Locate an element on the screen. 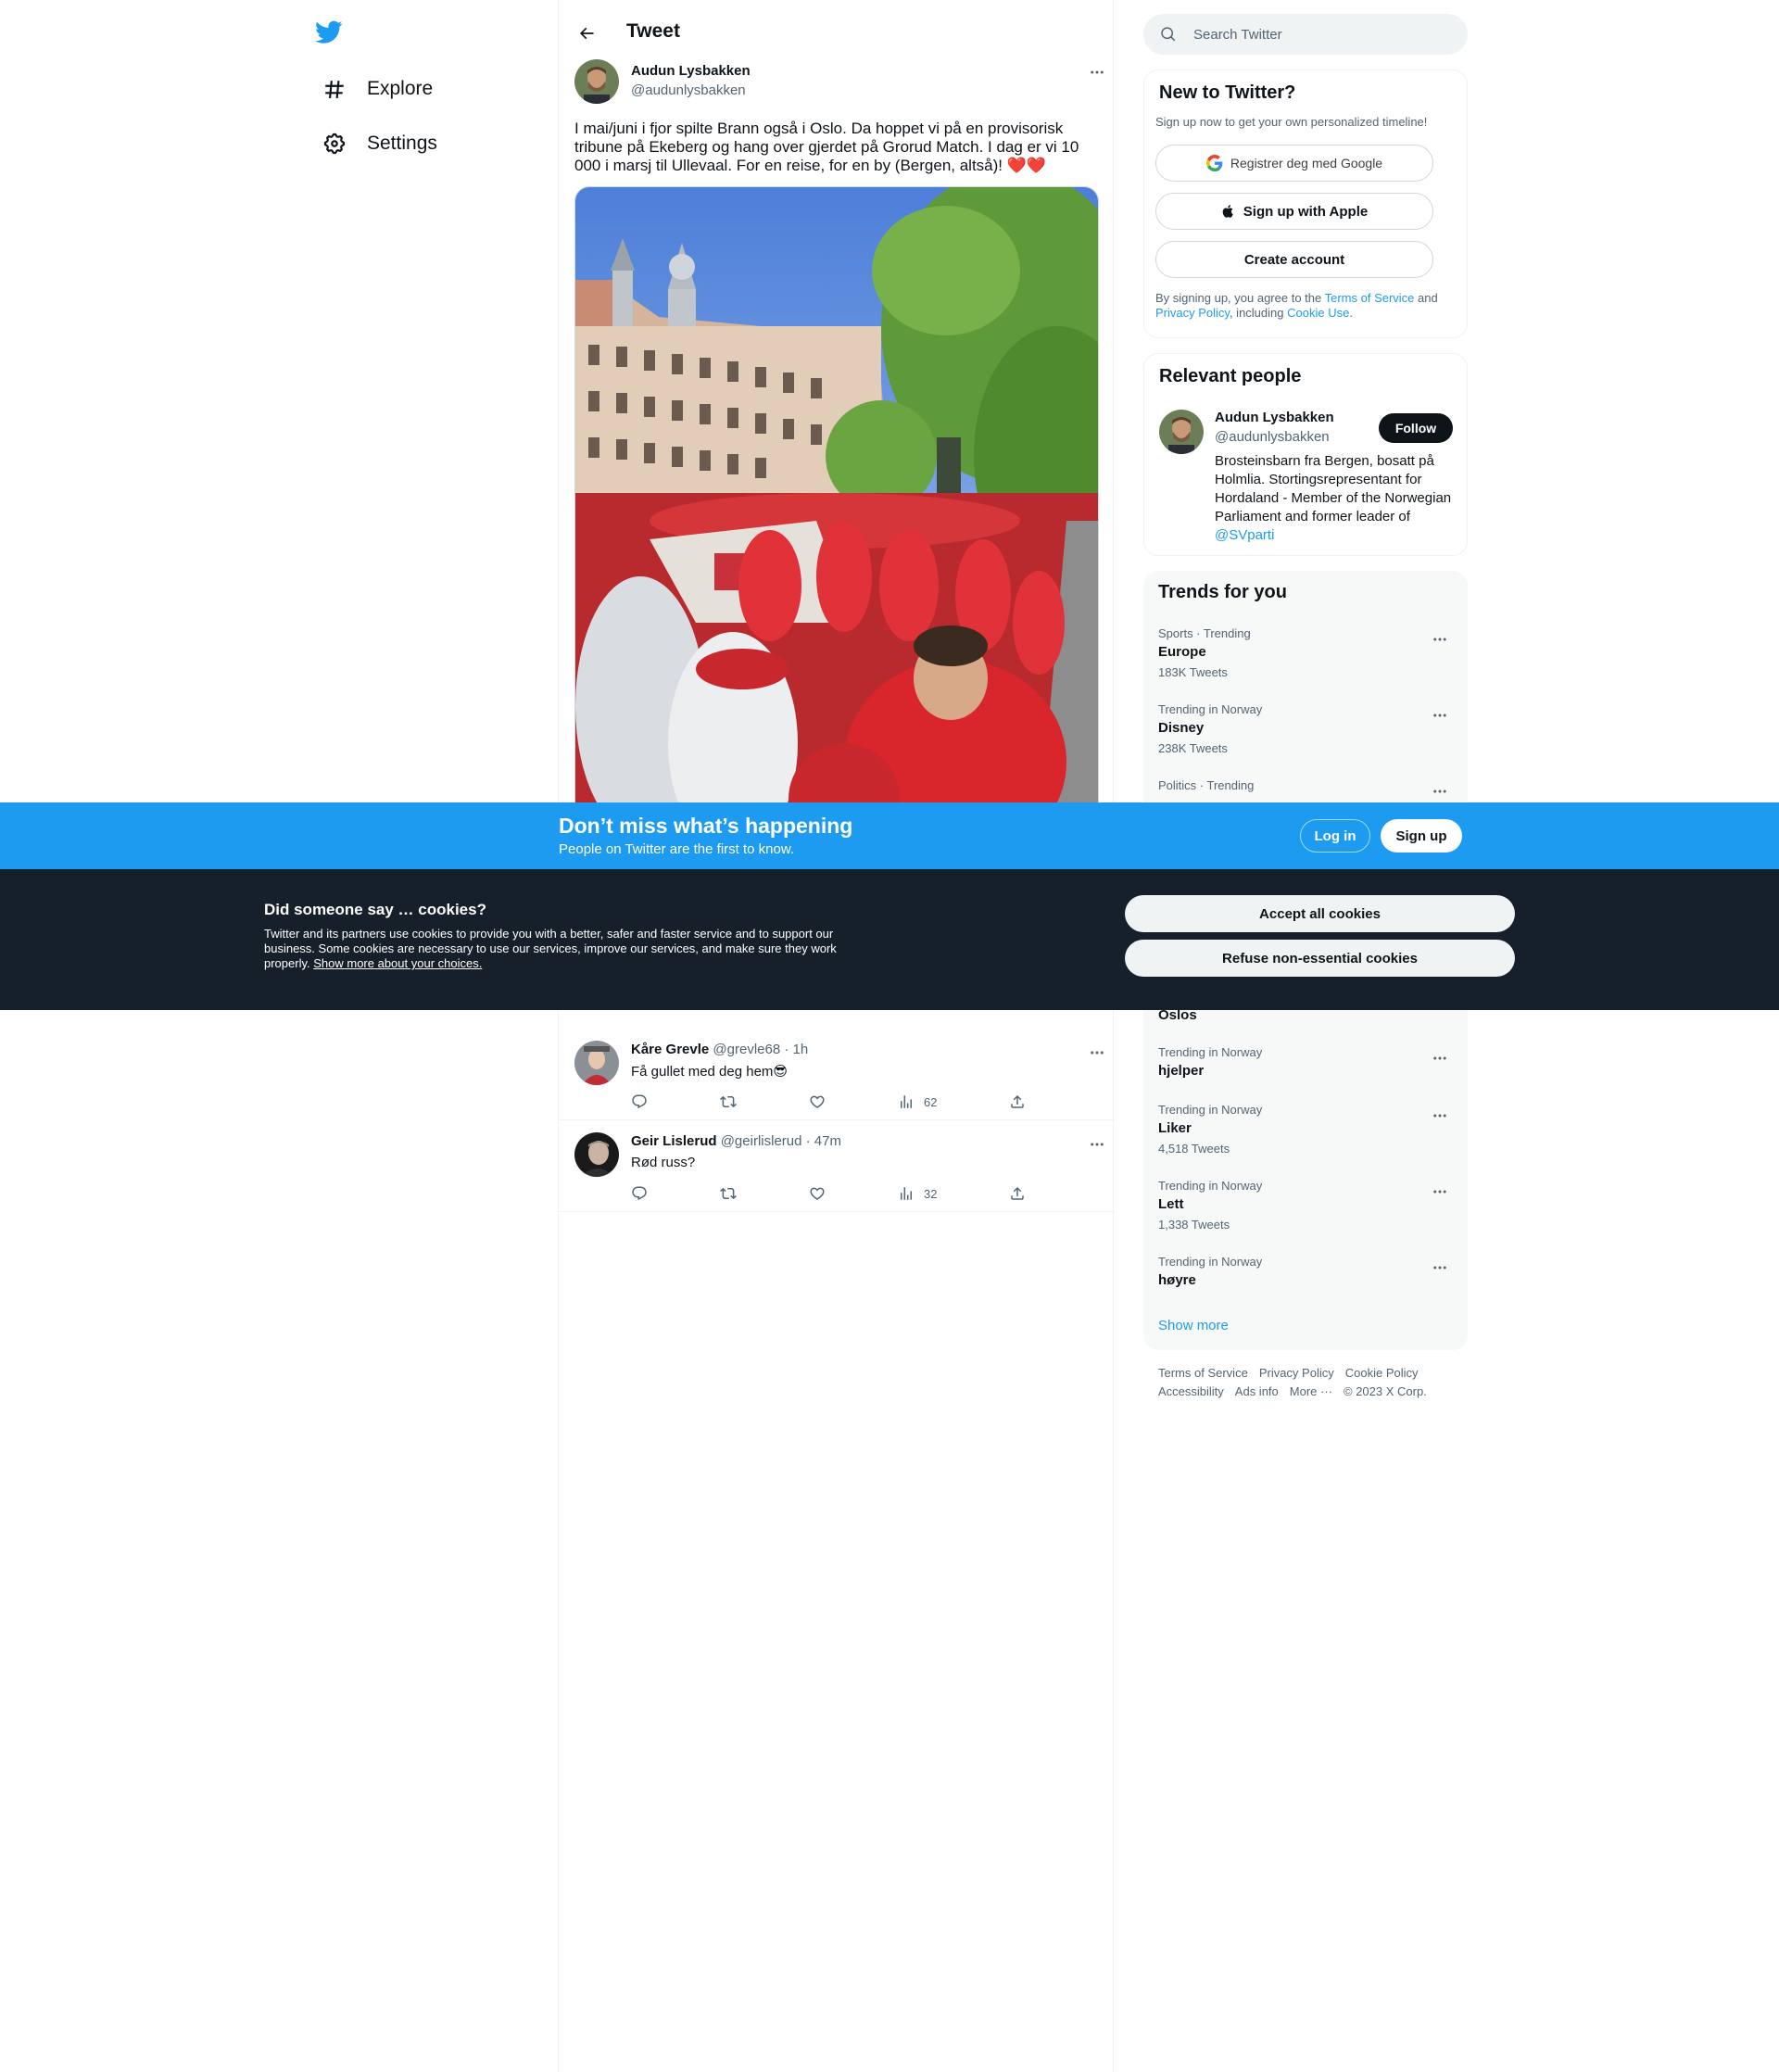 The width and height of the screenshot is (1779, 2072). google-signup-button: Registrer deg med Google is located at coordinates (1294, 163).